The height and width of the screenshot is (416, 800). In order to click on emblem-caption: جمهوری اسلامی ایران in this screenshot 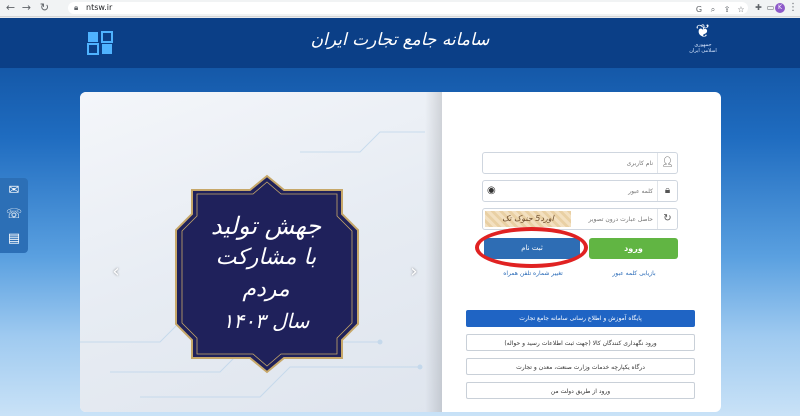, I will do `click(703, 48)`.